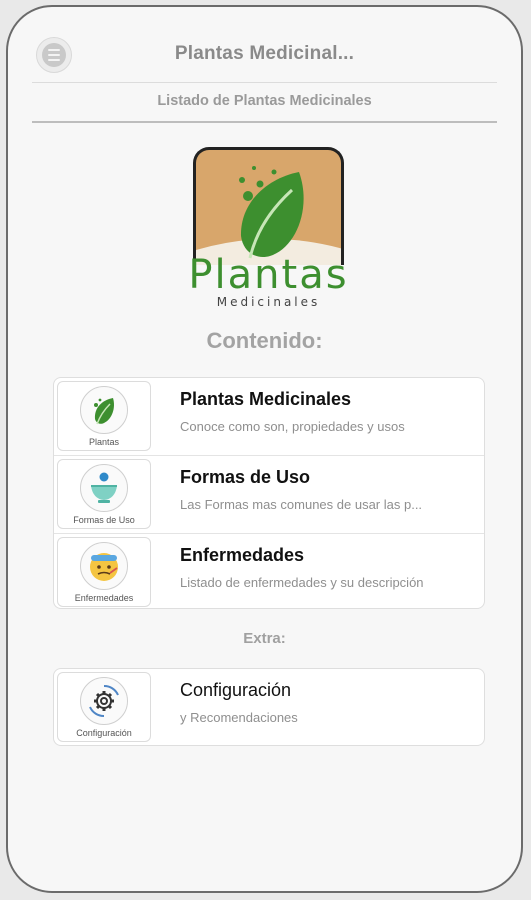  I want to click on logo-background, so click(268, 206).